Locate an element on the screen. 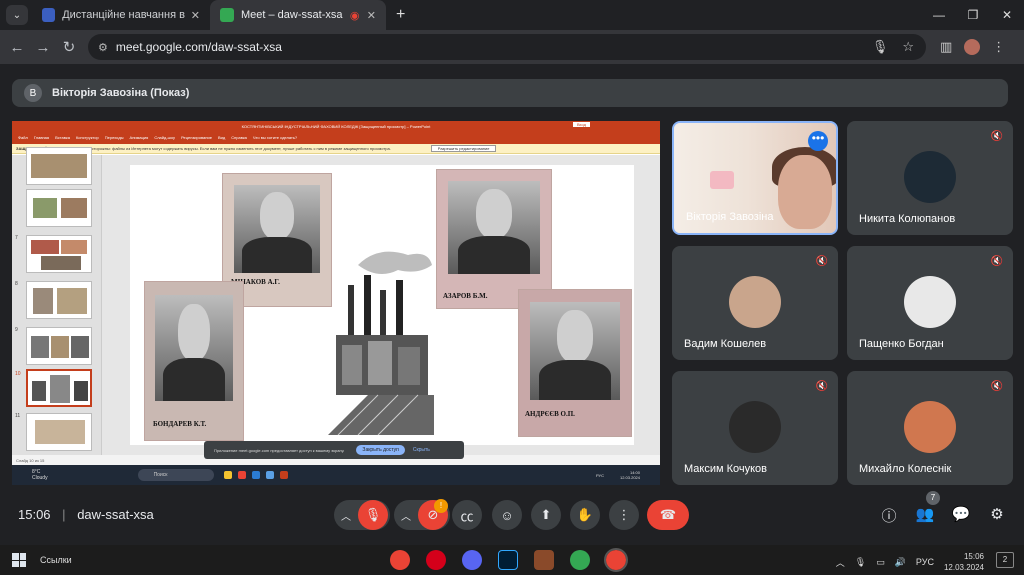  minimize-icon: — is located at coordinates (939, 15).